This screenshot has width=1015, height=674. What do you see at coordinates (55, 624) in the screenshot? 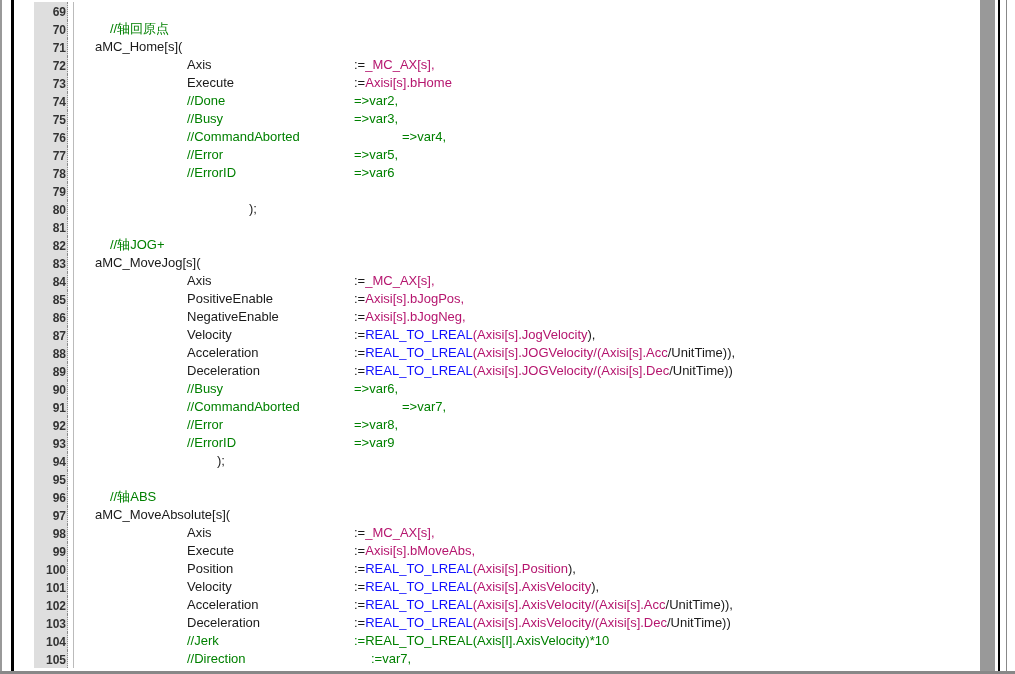
I see `line-number: 103` at bounding box center [55, 624].